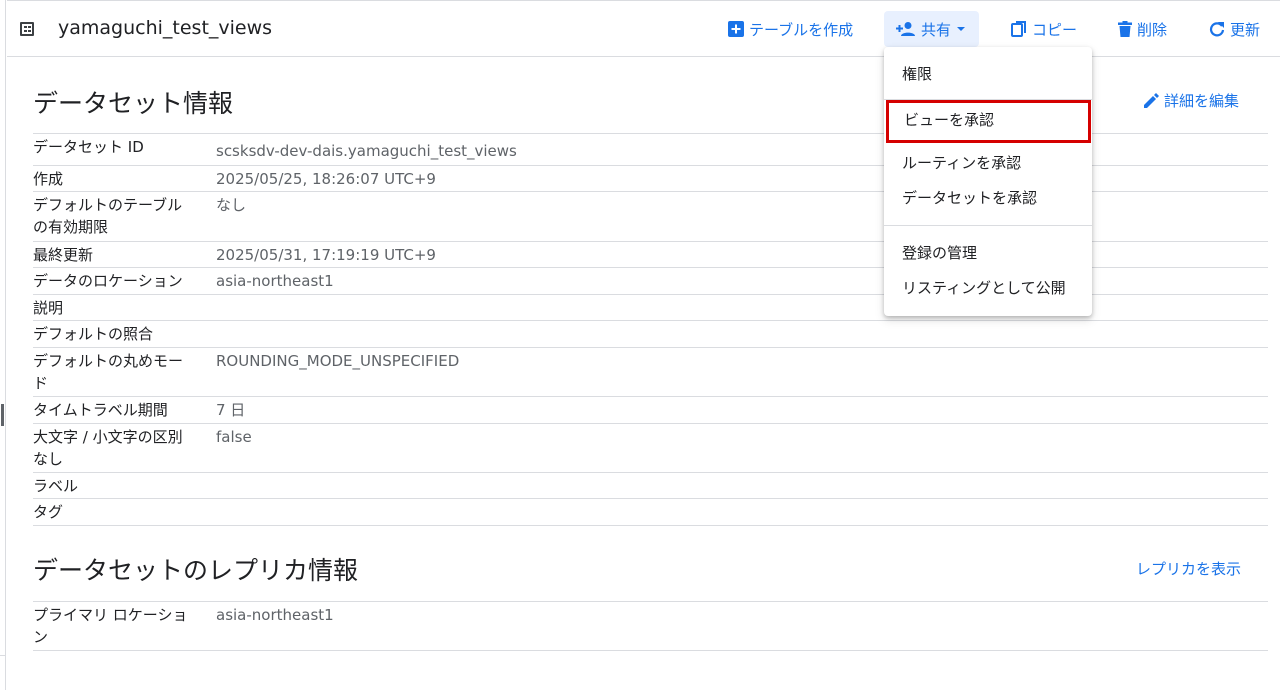 The width and height of the screenshot is (1280, 690). Describe the element at coordinates (650, 512) in the screenshot. I see `table-row: タグ` at that location.